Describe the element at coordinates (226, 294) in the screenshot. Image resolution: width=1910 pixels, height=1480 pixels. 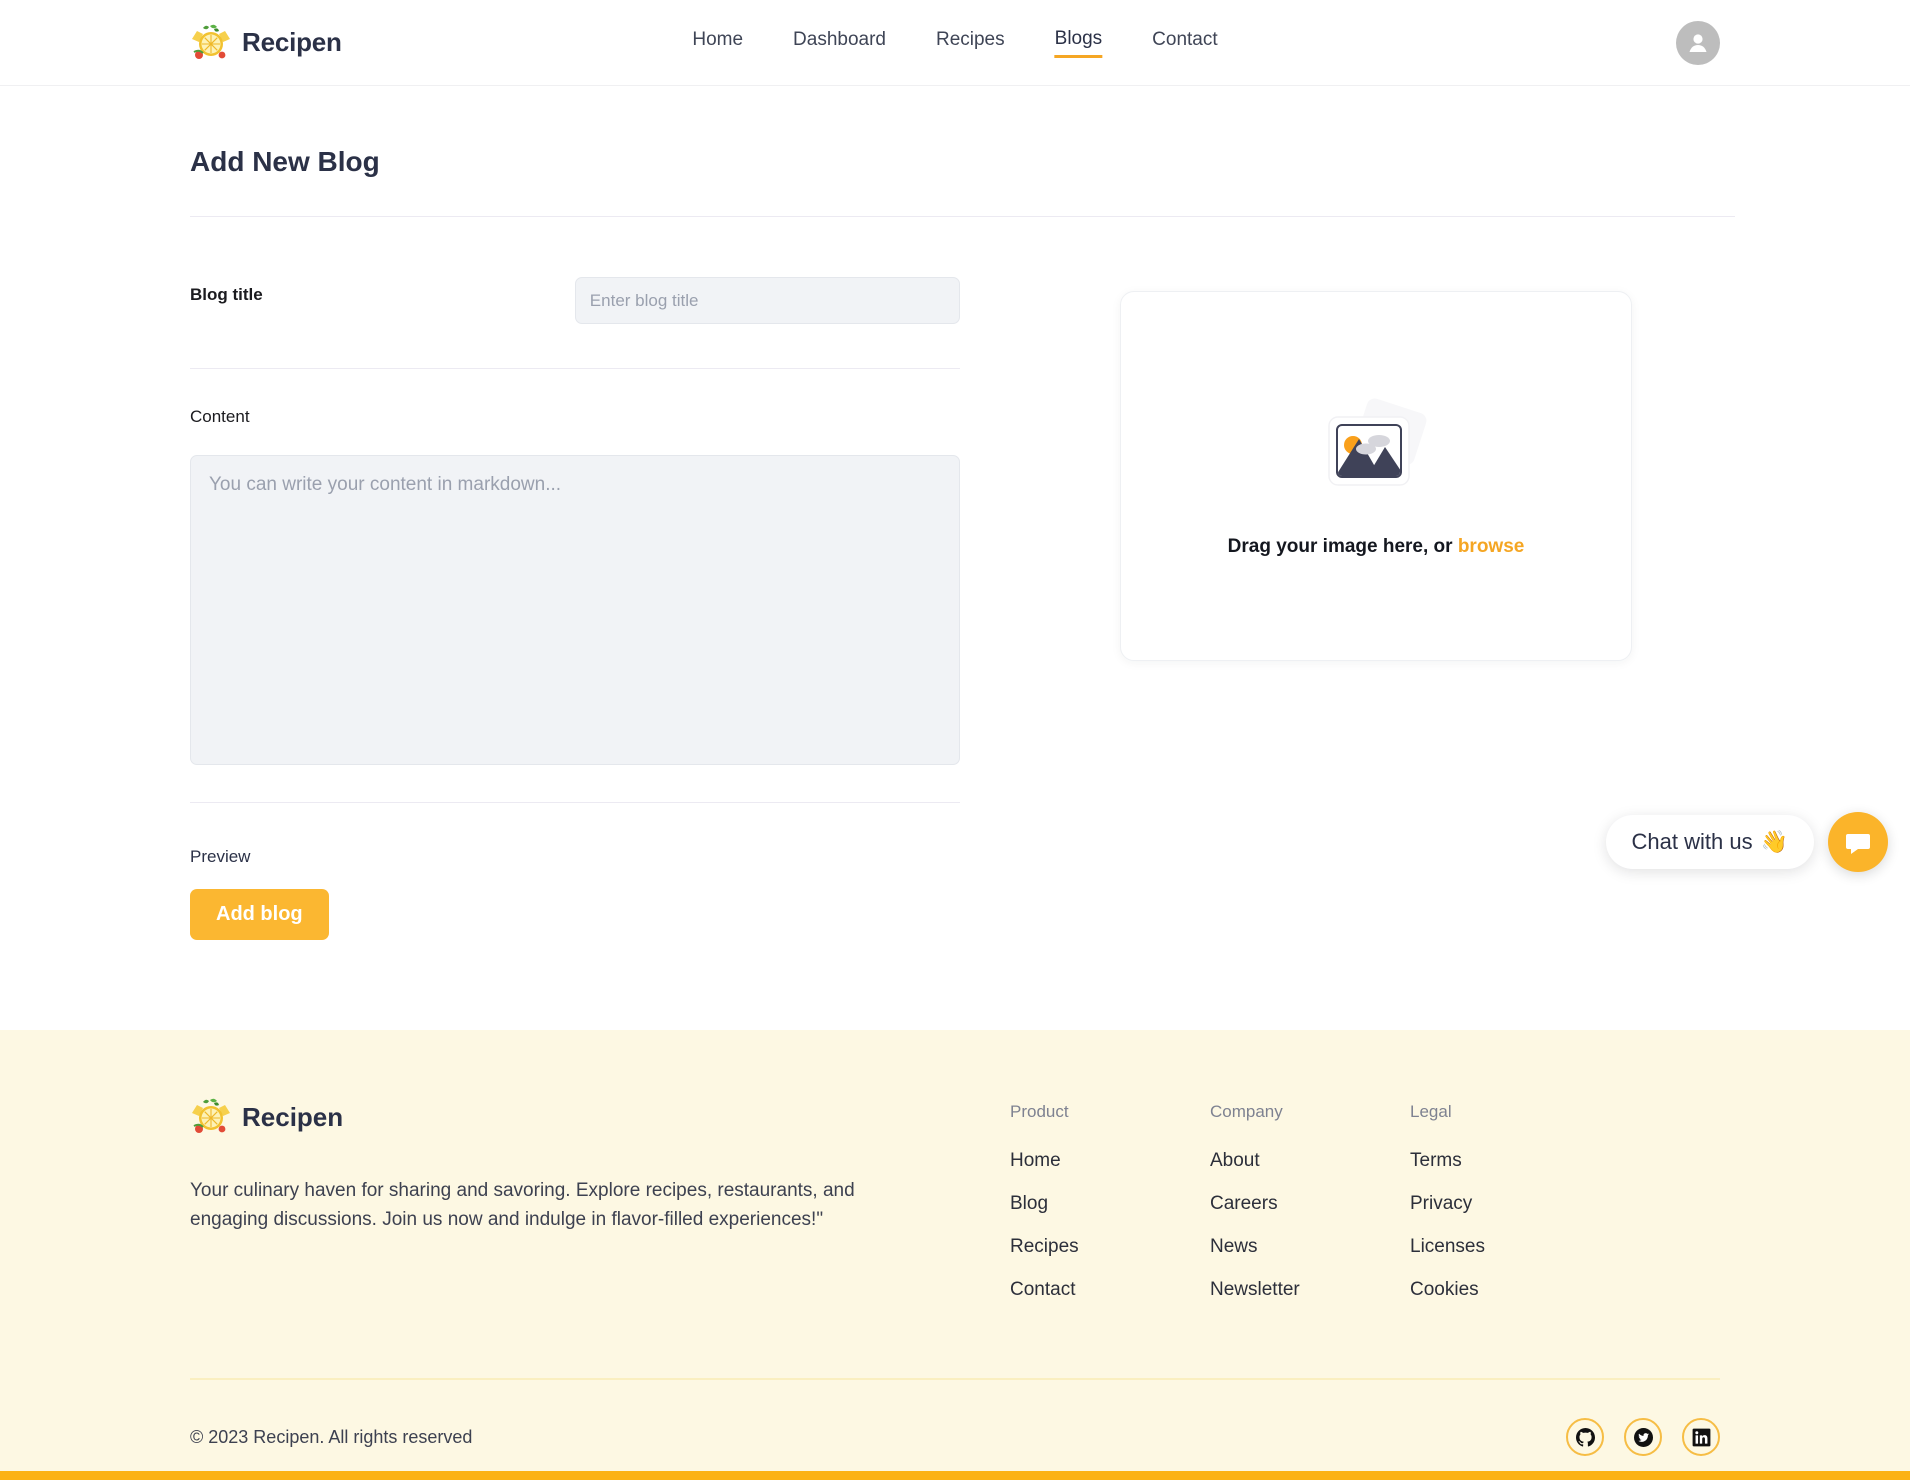
I see `blog-title-label: Blog title` at that location.